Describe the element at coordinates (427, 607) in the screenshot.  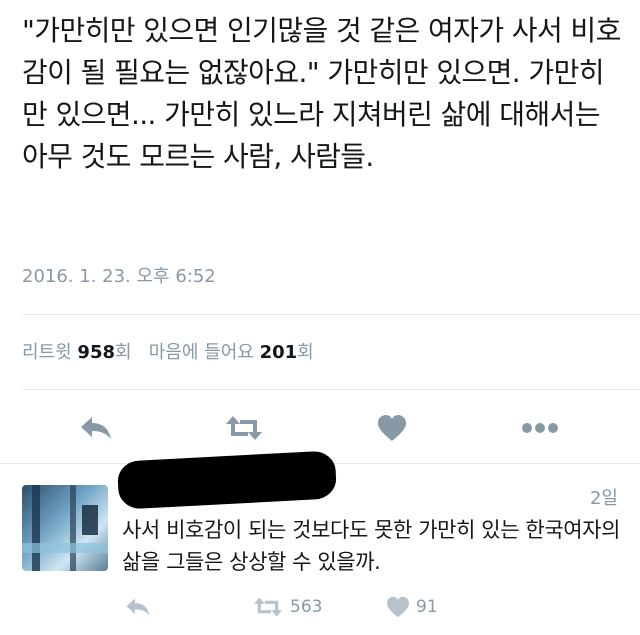
I see `reply-like-count: 91` at that location.